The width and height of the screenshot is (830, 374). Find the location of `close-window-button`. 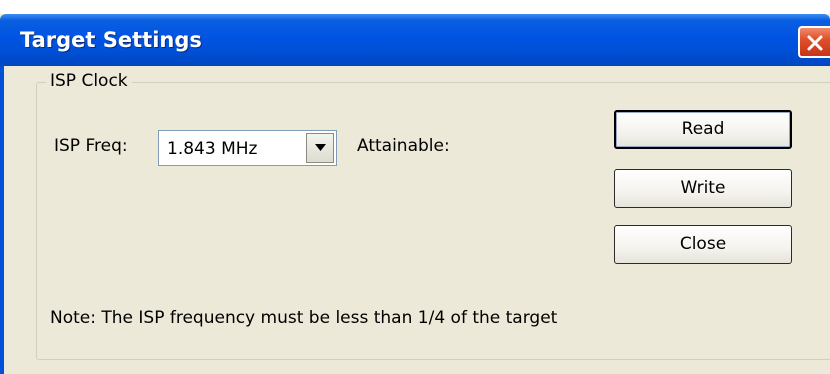

close-window-button is located at coordinates (814, 42).